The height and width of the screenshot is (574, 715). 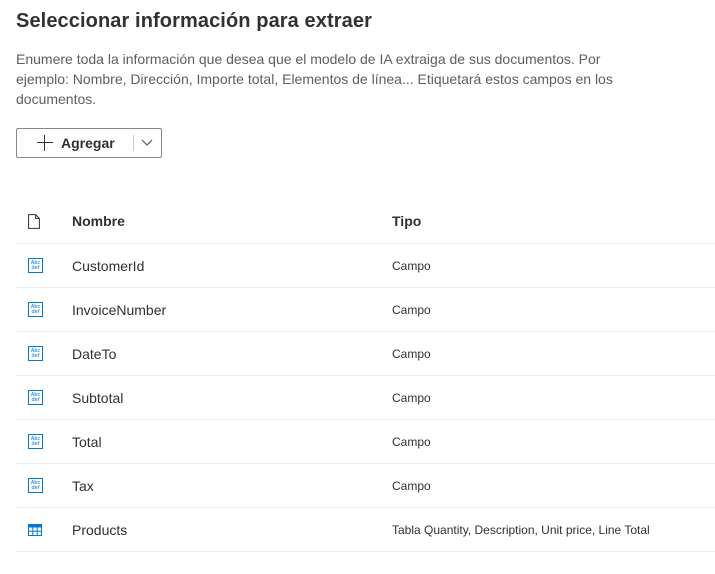 I want to click on add-options-dropdown, so click(x=147, y=143).